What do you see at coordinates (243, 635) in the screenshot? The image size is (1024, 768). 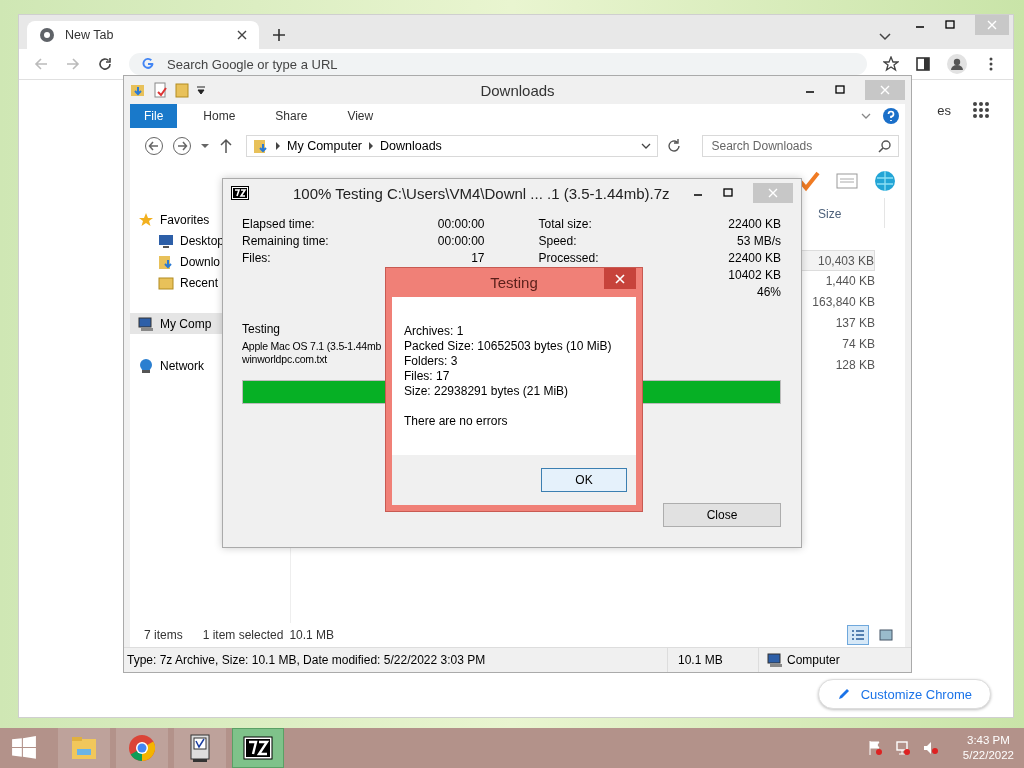 I see `selection-count: 1 item selected` at bounding box center [243, 635].